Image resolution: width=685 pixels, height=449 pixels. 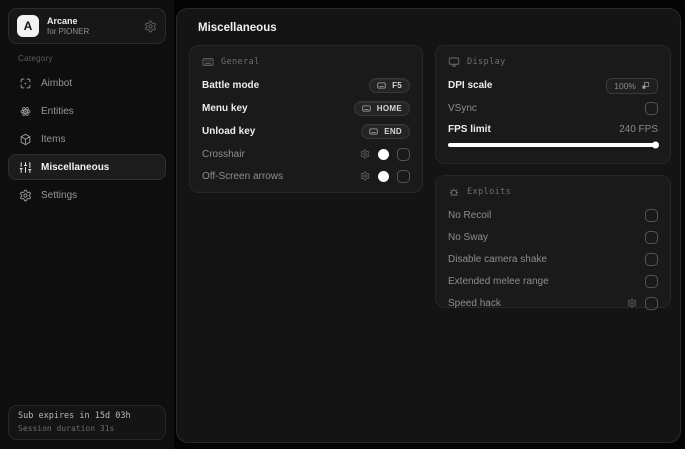 I want to click on exploits-header-label: Exploits, so click(x=489, y=192).